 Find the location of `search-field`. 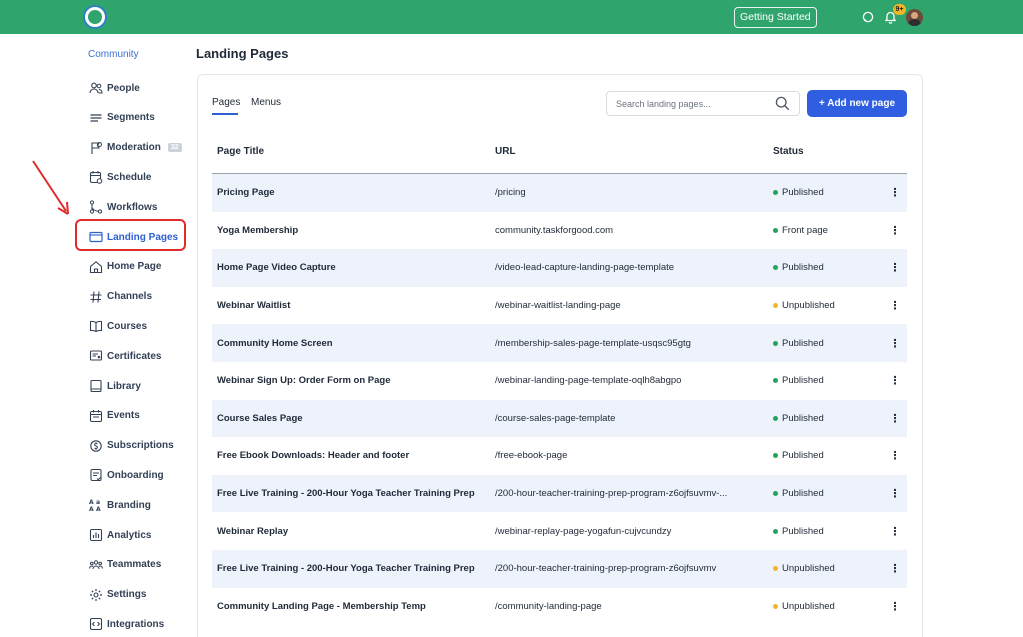

search-field is located at coordinates (703, 103).